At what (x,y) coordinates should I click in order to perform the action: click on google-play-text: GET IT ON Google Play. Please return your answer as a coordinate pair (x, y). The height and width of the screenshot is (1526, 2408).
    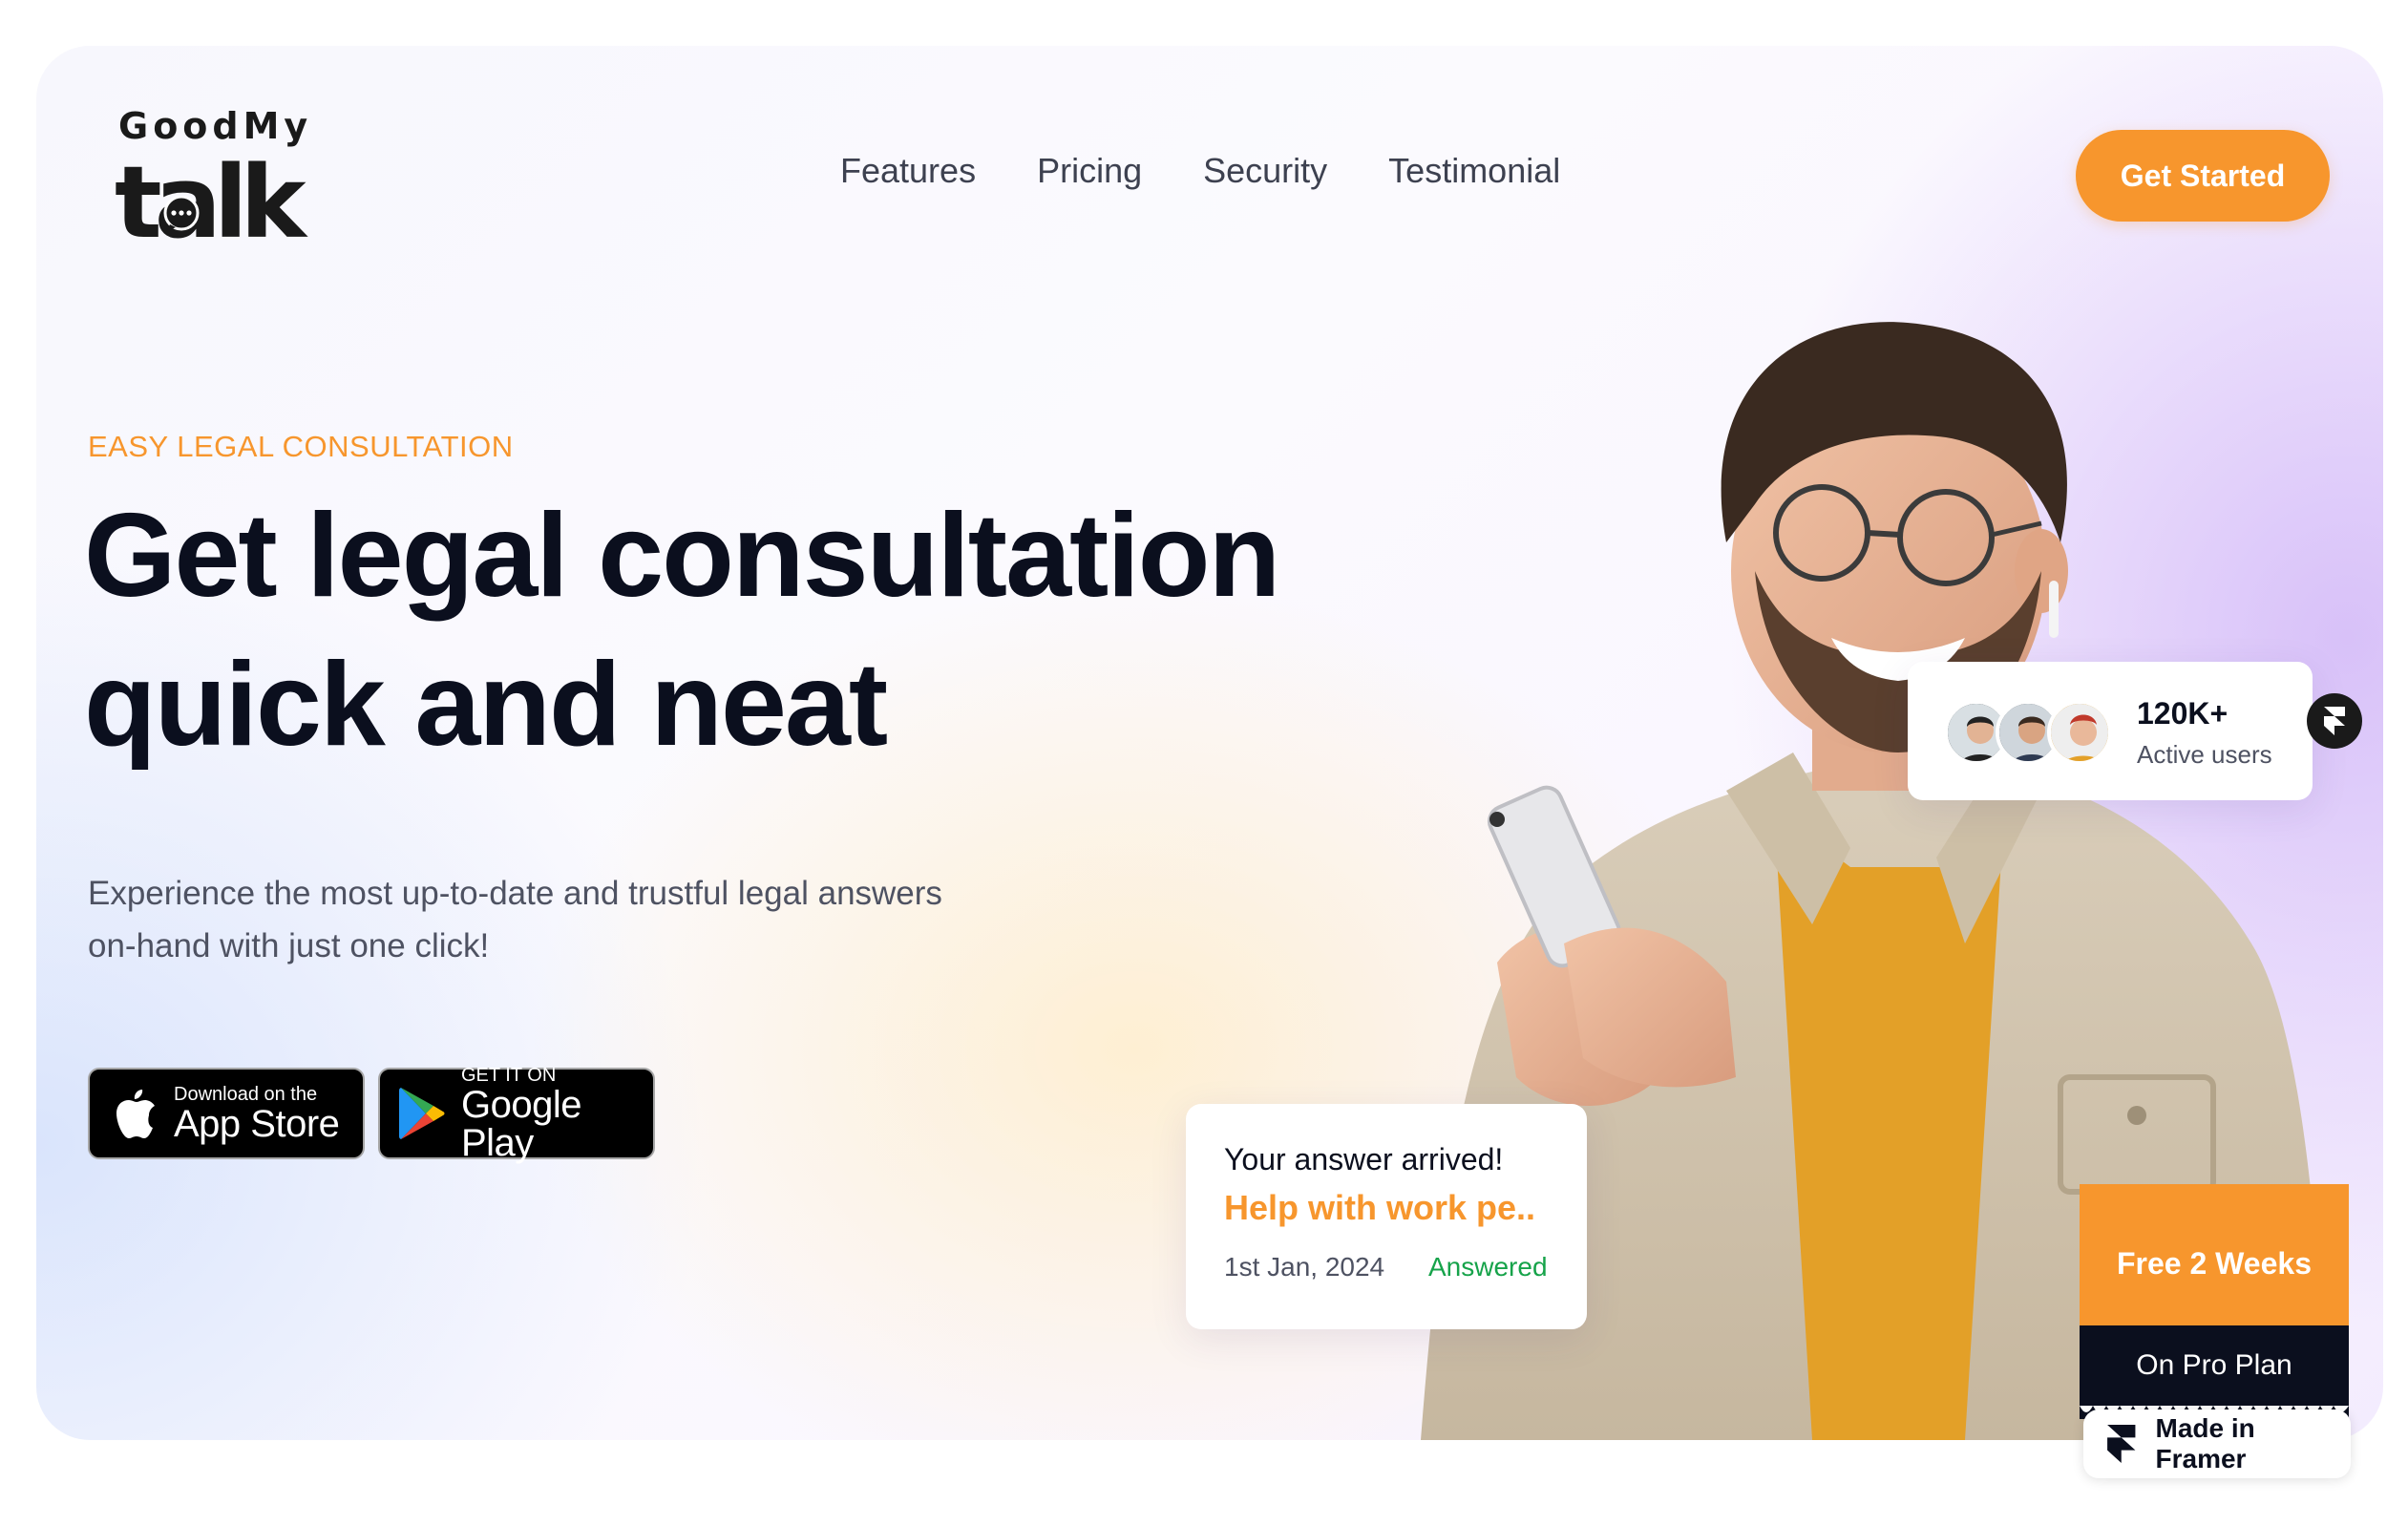
    Looking at the image, I should click on (557, 1113).